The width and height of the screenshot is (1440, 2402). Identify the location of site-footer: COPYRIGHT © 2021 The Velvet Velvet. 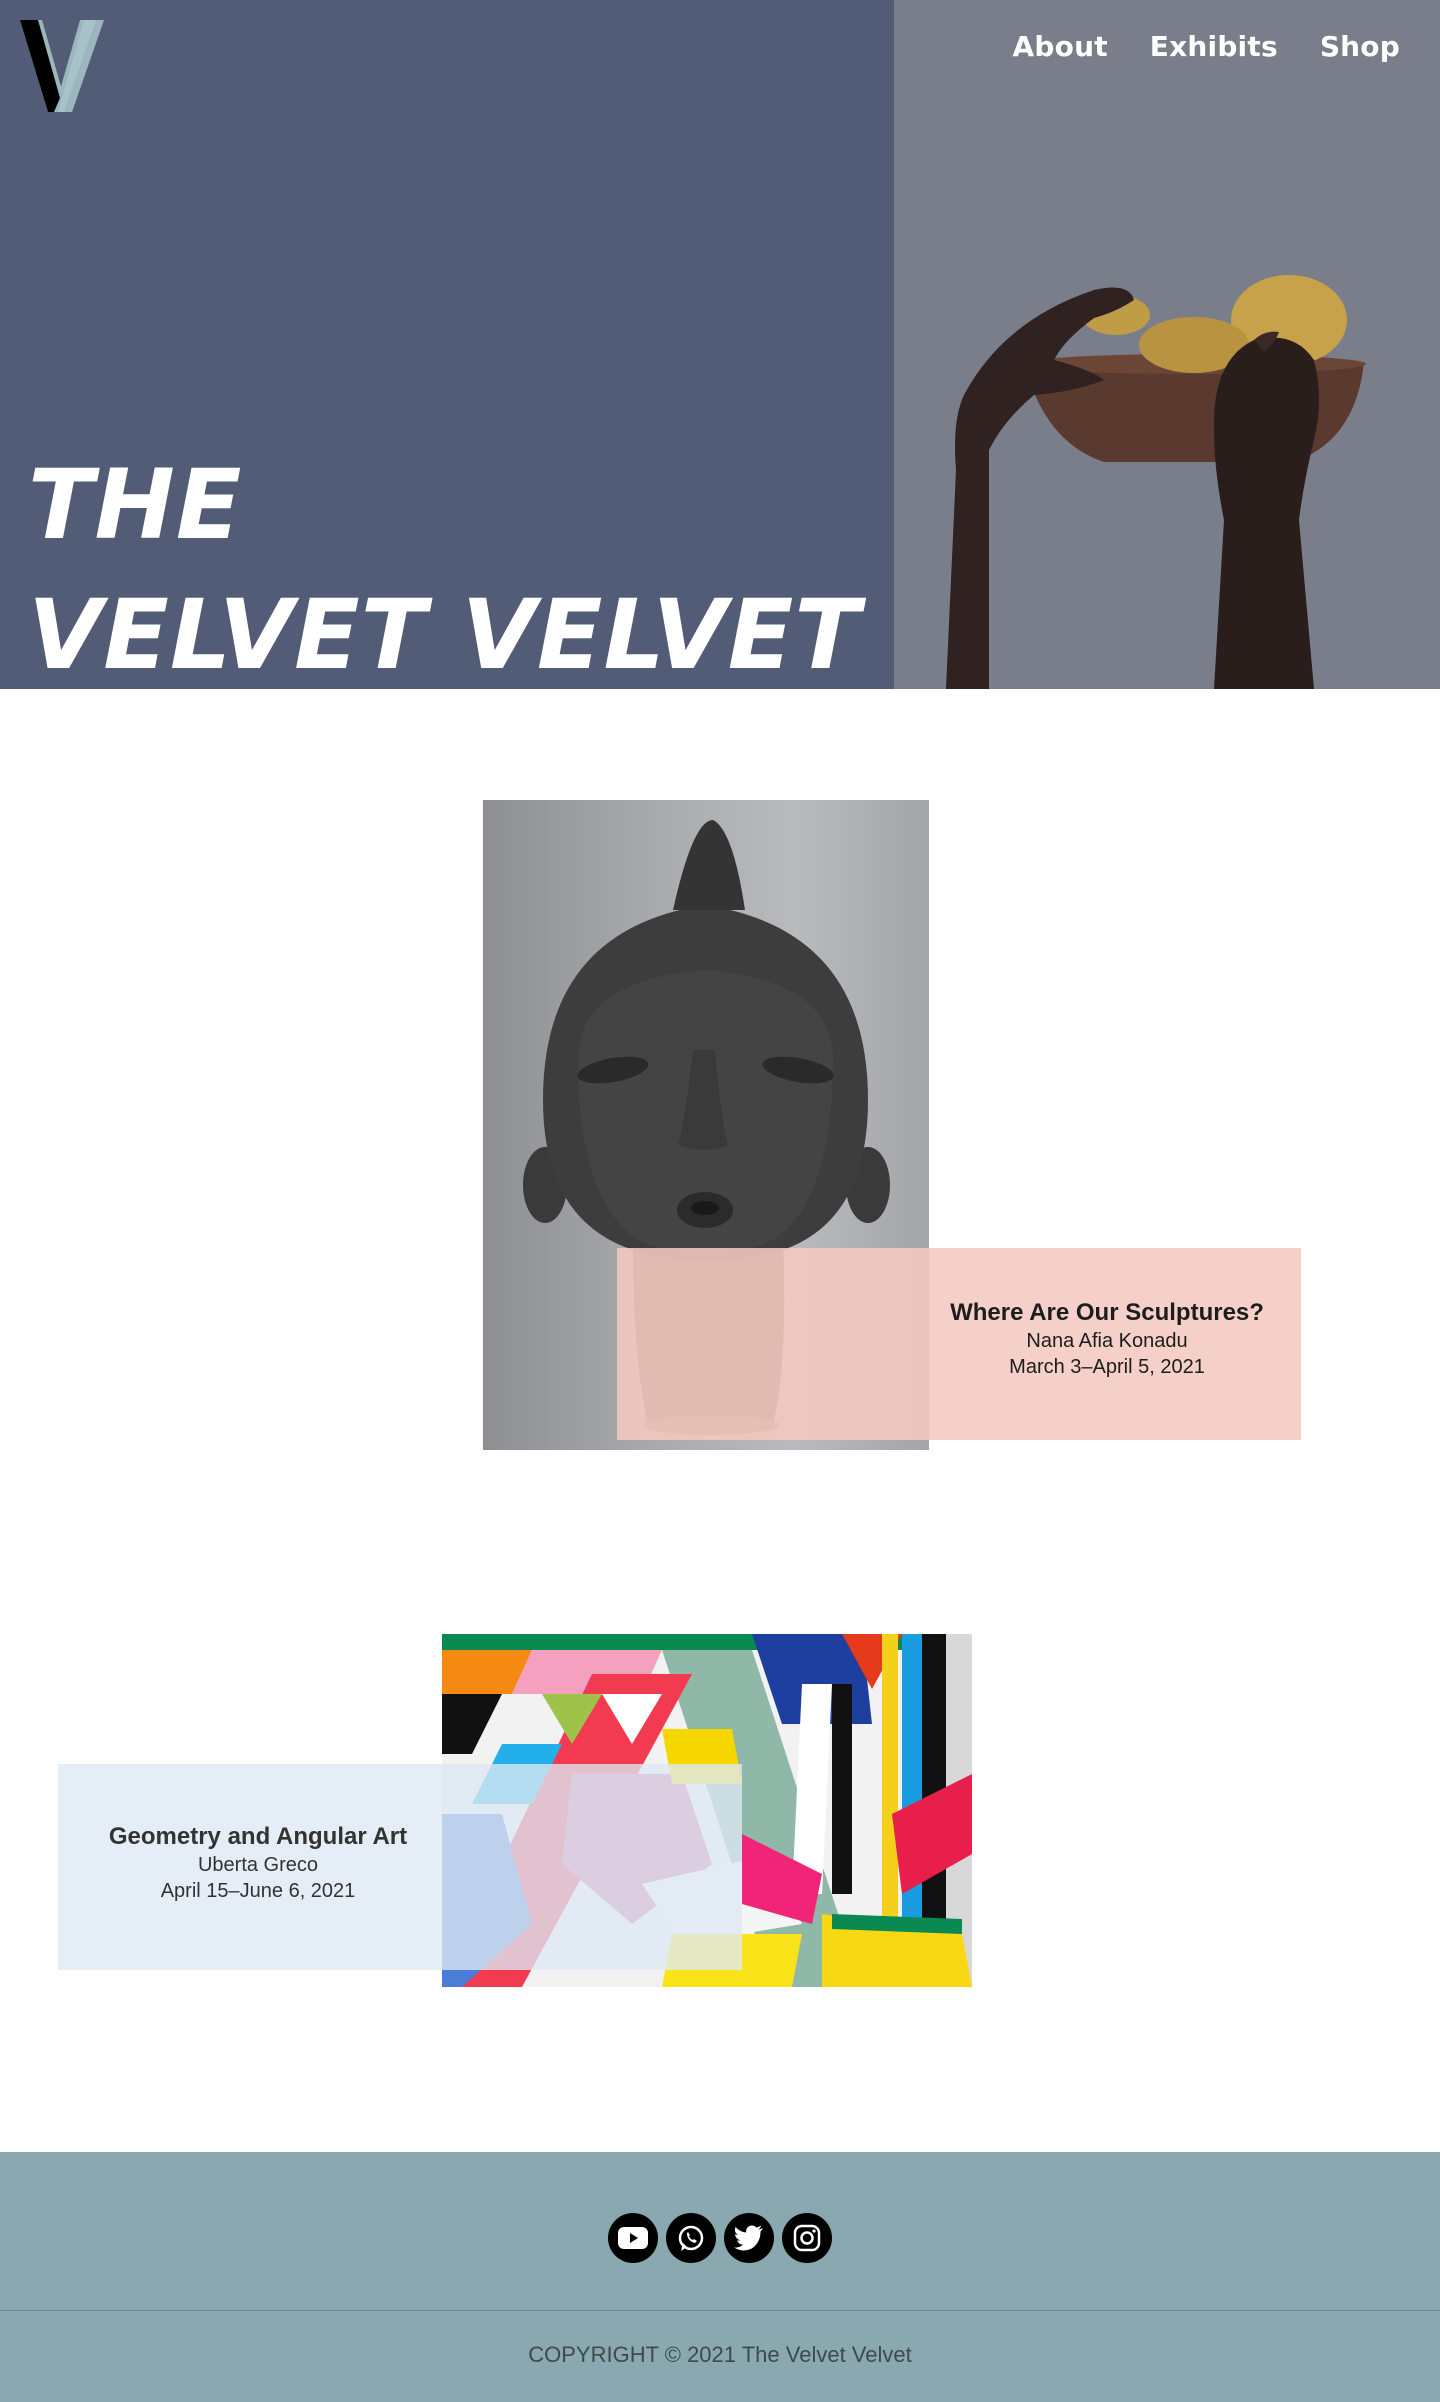
(720, 2277).